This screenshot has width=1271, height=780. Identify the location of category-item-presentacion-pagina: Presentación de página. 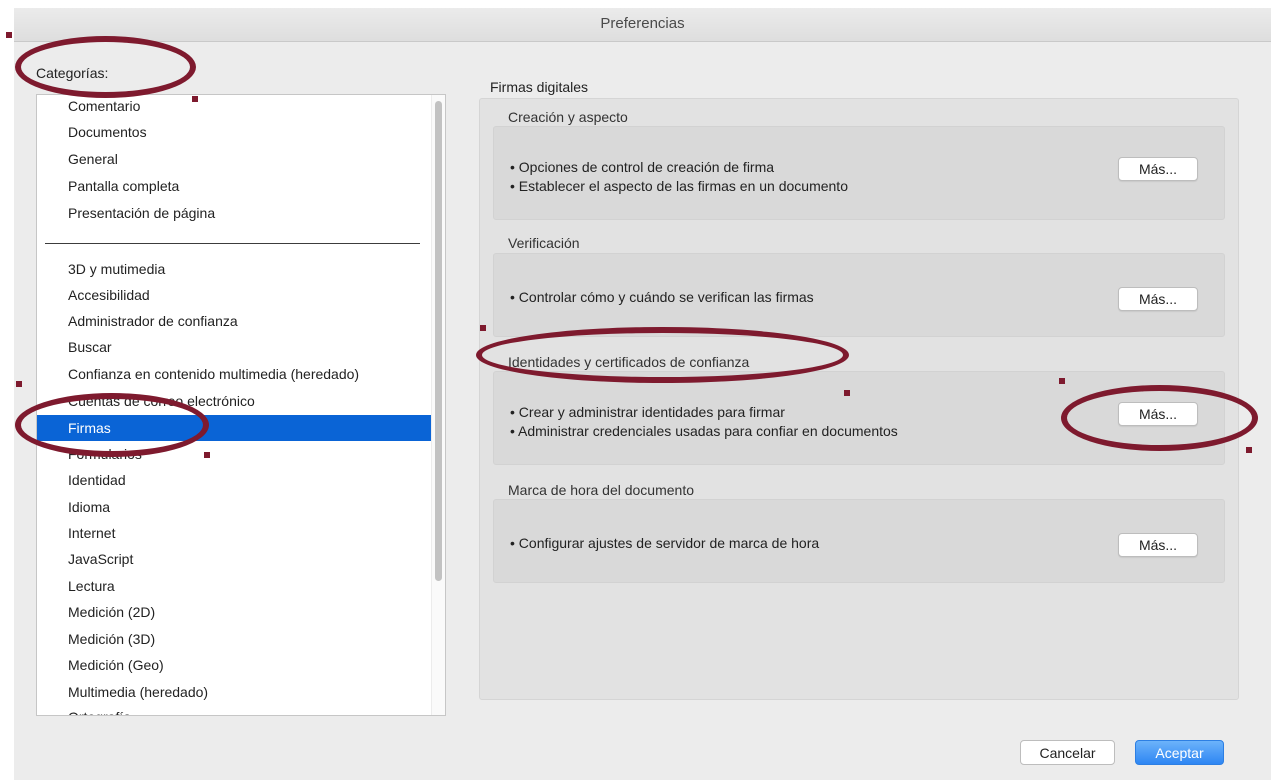
(234, 213).